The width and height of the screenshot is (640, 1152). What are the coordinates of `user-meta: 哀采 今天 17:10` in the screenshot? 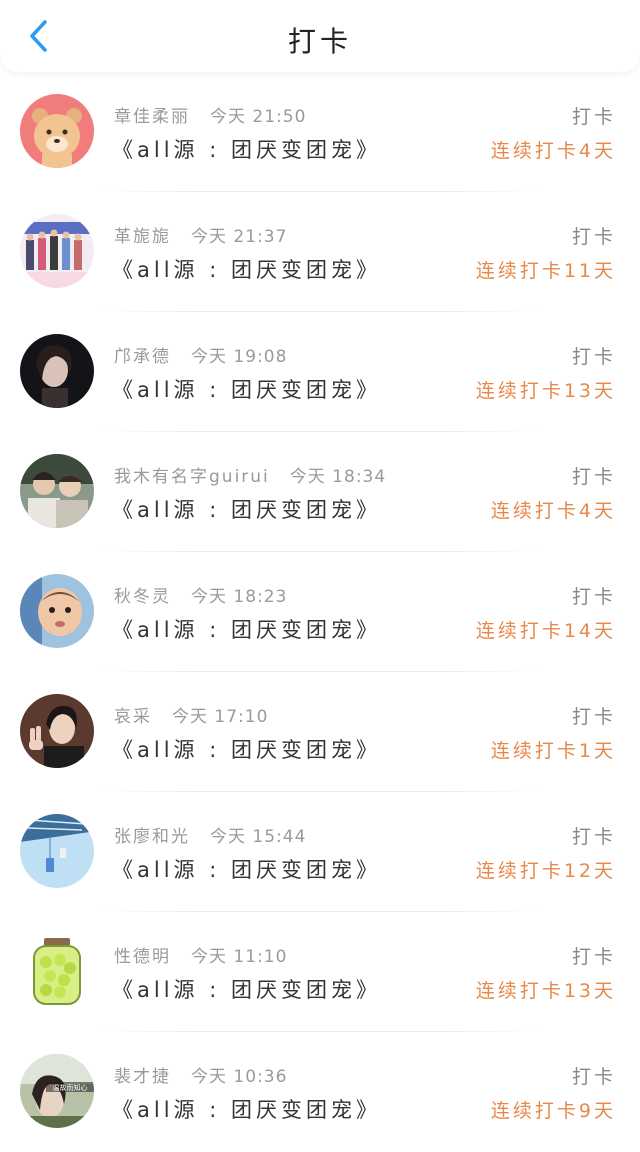 It's located at (191, 714).